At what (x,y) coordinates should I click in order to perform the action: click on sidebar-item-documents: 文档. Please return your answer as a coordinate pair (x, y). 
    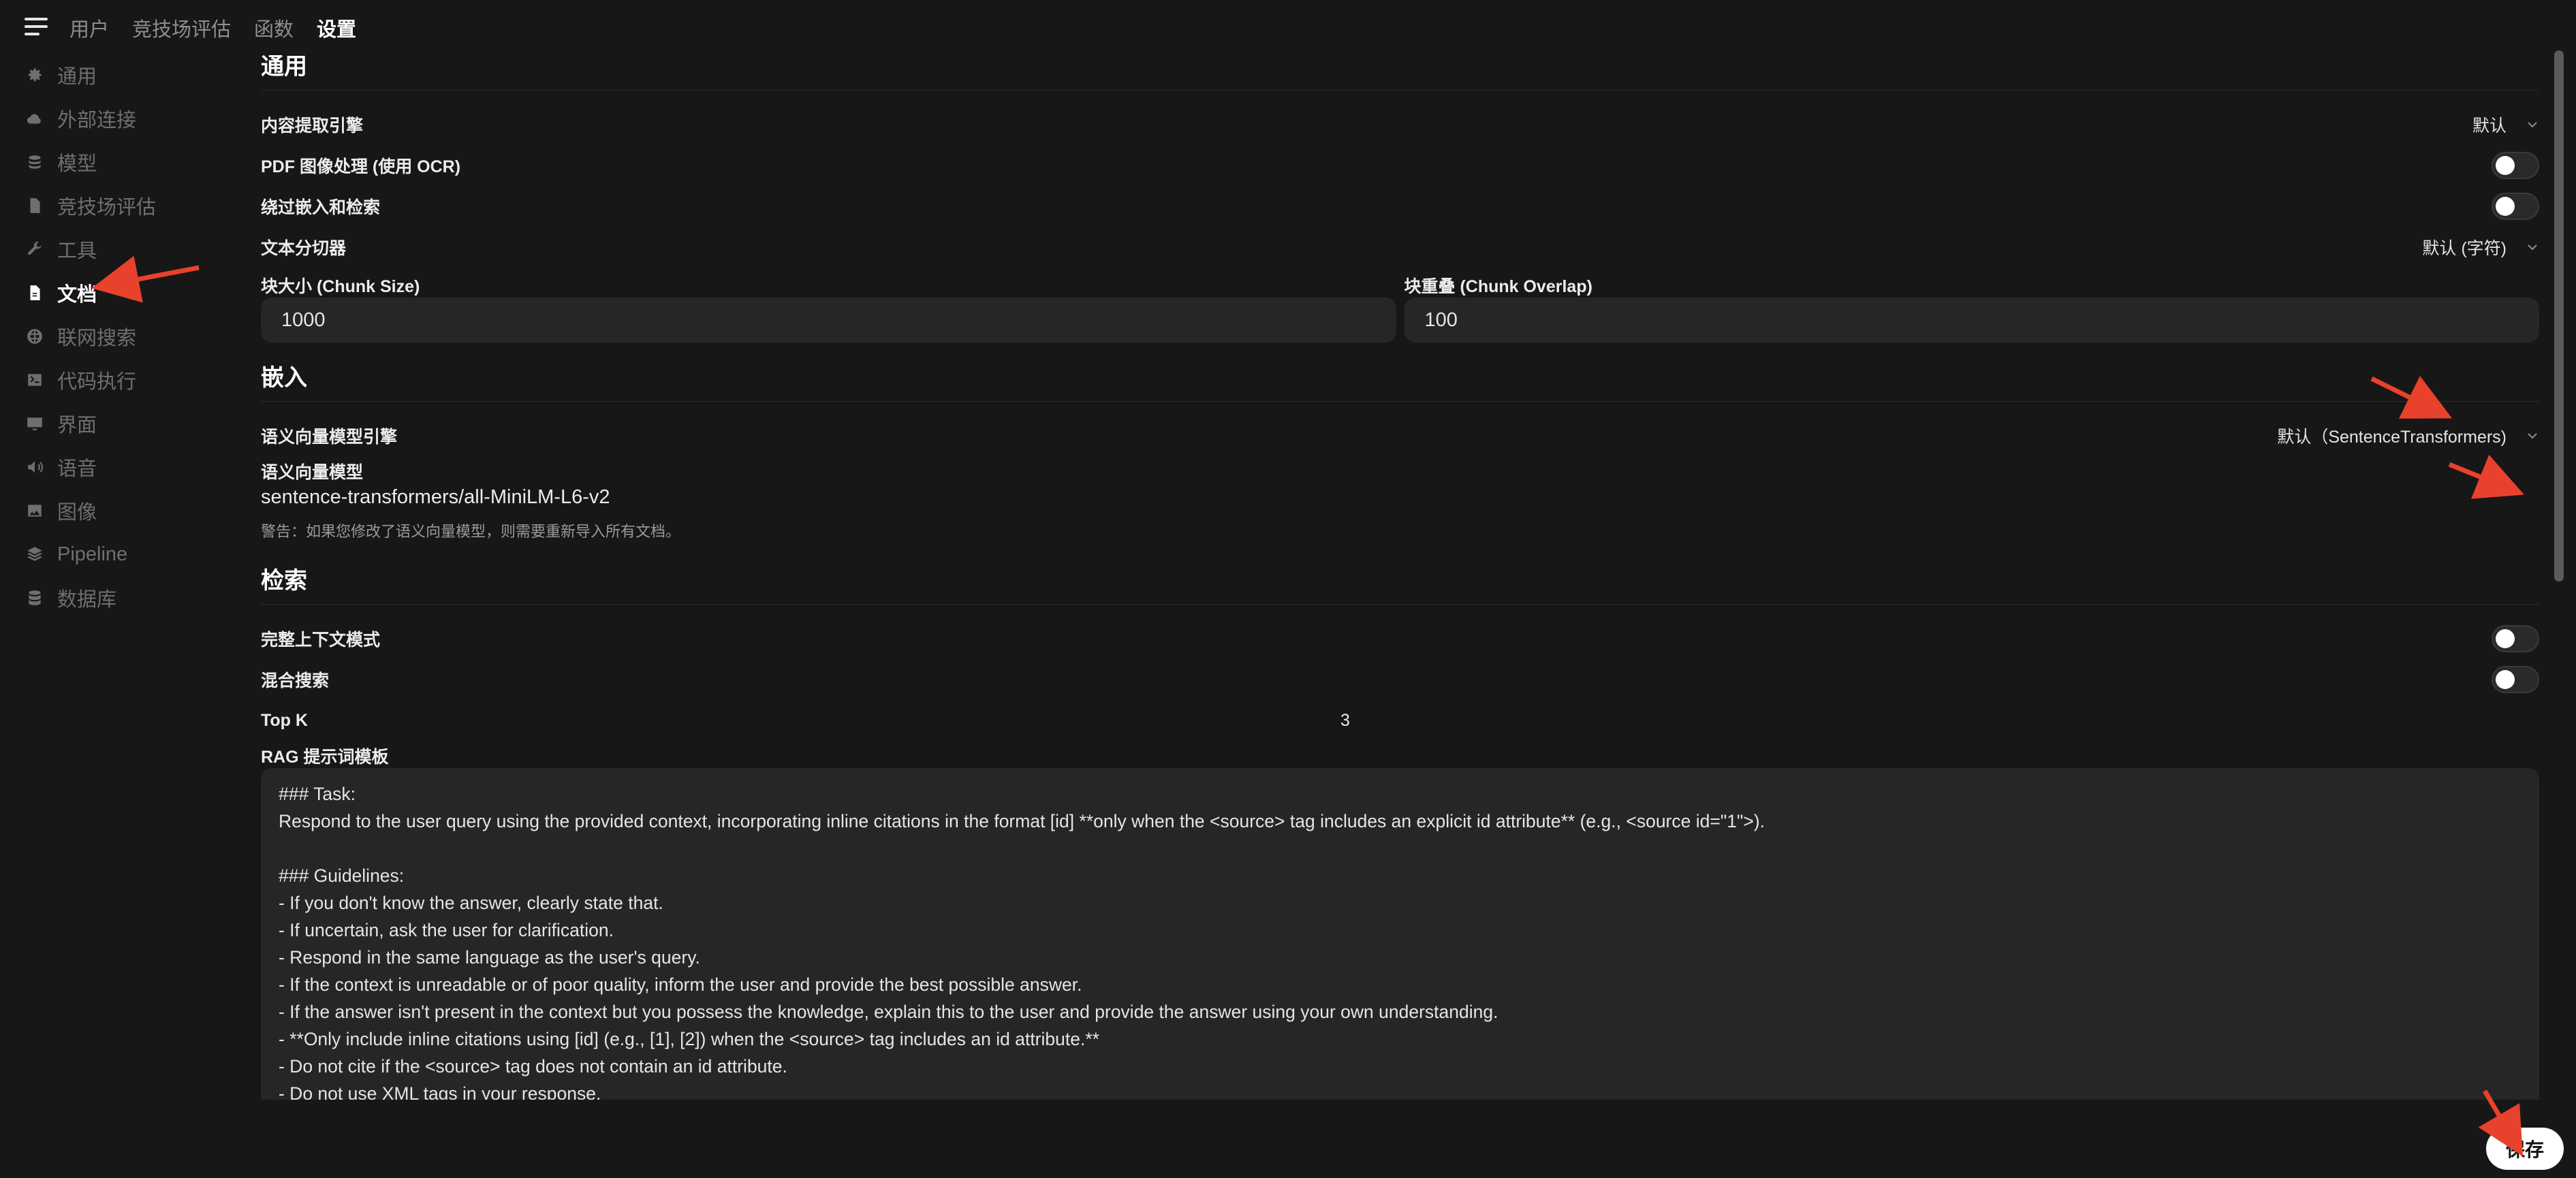
    Looking at the image, I should click on (128, 293).